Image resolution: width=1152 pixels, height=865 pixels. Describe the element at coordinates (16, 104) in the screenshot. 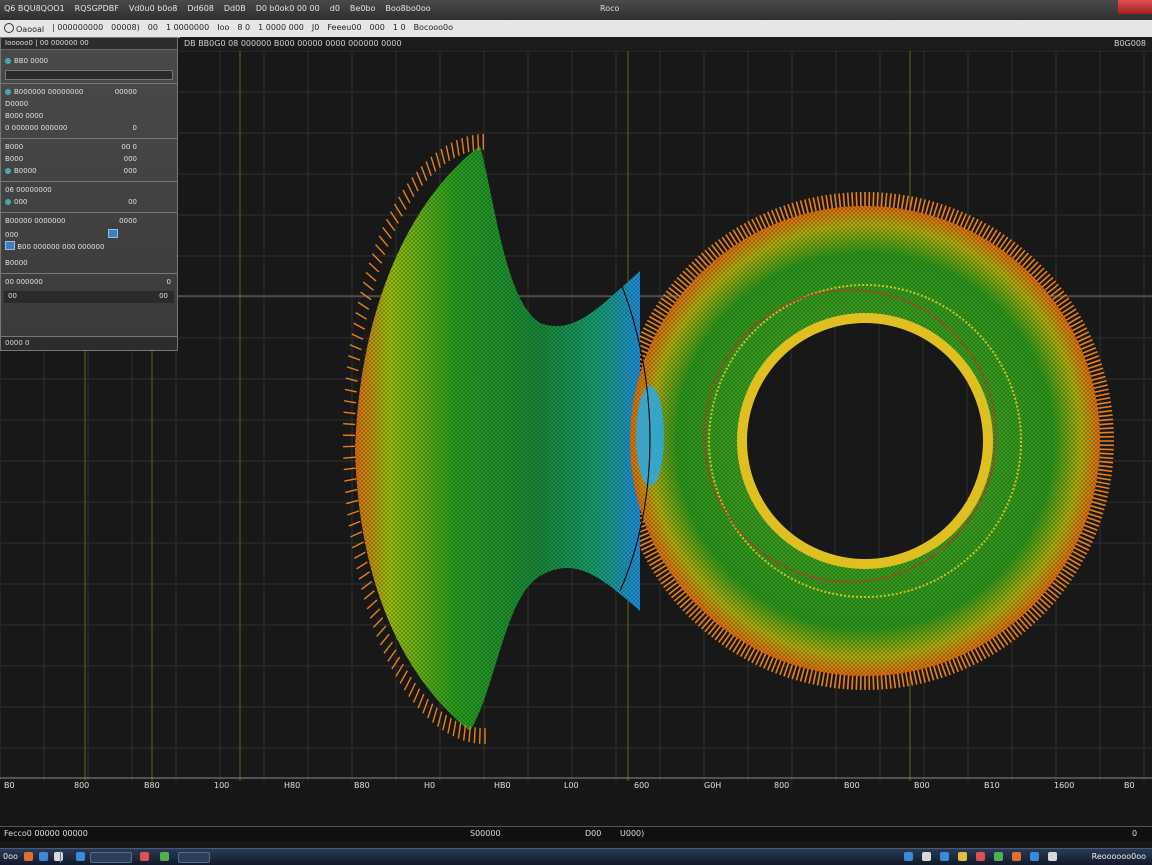

I see `panel-row-label: D0000` at that location.